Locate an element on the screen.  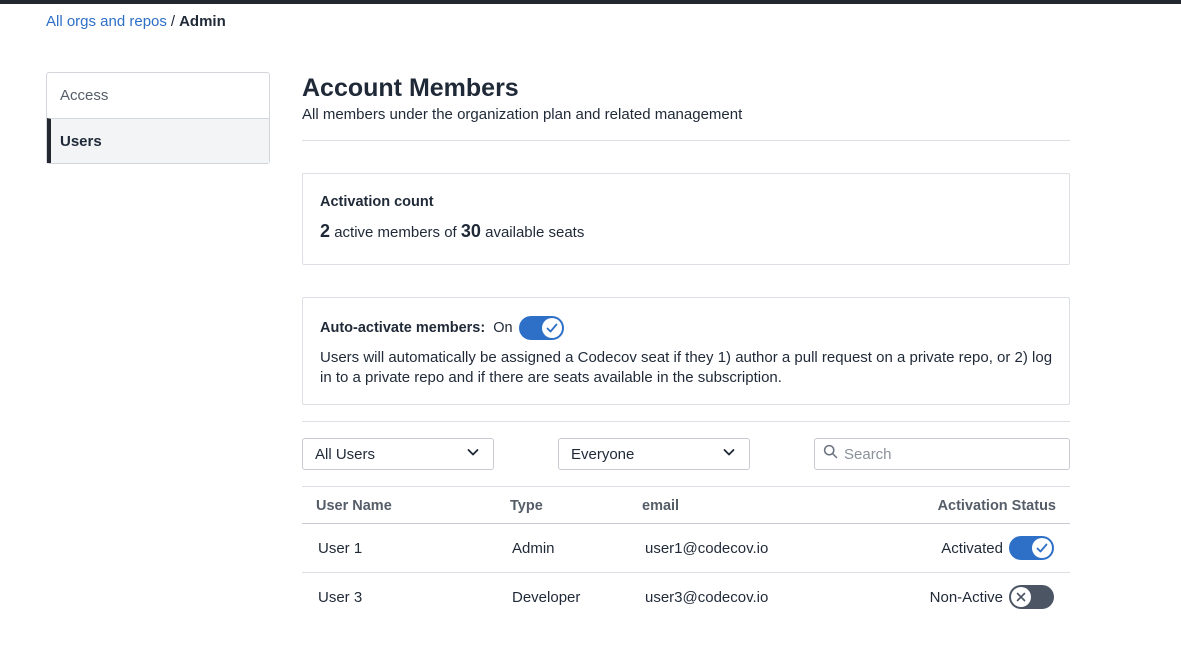
sidebar-item-access: Access is located at coordinates (158, 95).